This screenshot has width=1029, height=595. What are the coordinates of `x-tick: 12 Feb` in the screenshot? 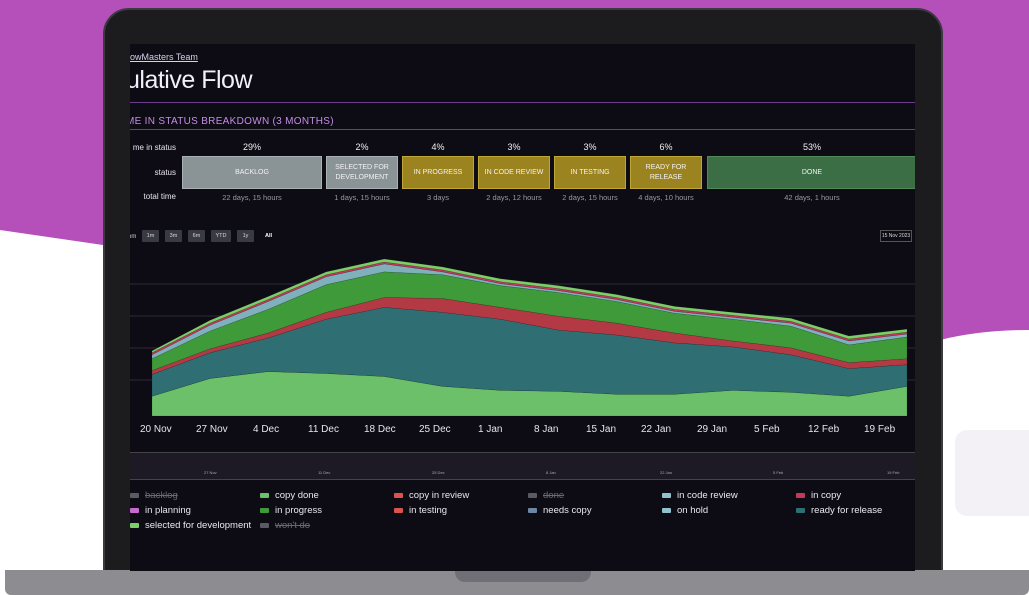 It's located at (824, 429).